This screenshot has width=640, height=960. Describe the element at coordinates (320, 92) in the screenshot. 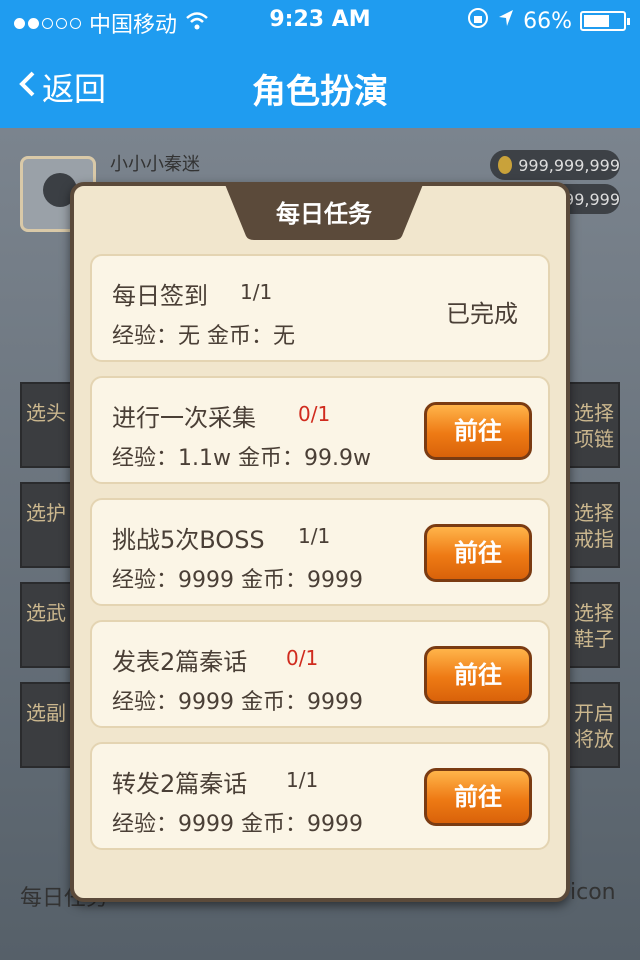

I see `page-title: 角色扮演` at that location.